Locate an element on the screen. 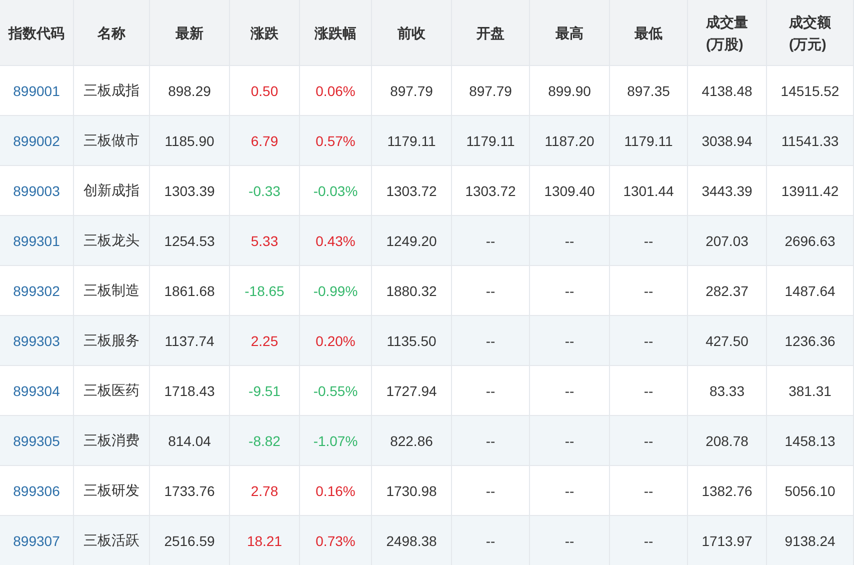 This screenshot has height=565, width=854. change-cell: 5.33 is located at coordinates (265, 240).